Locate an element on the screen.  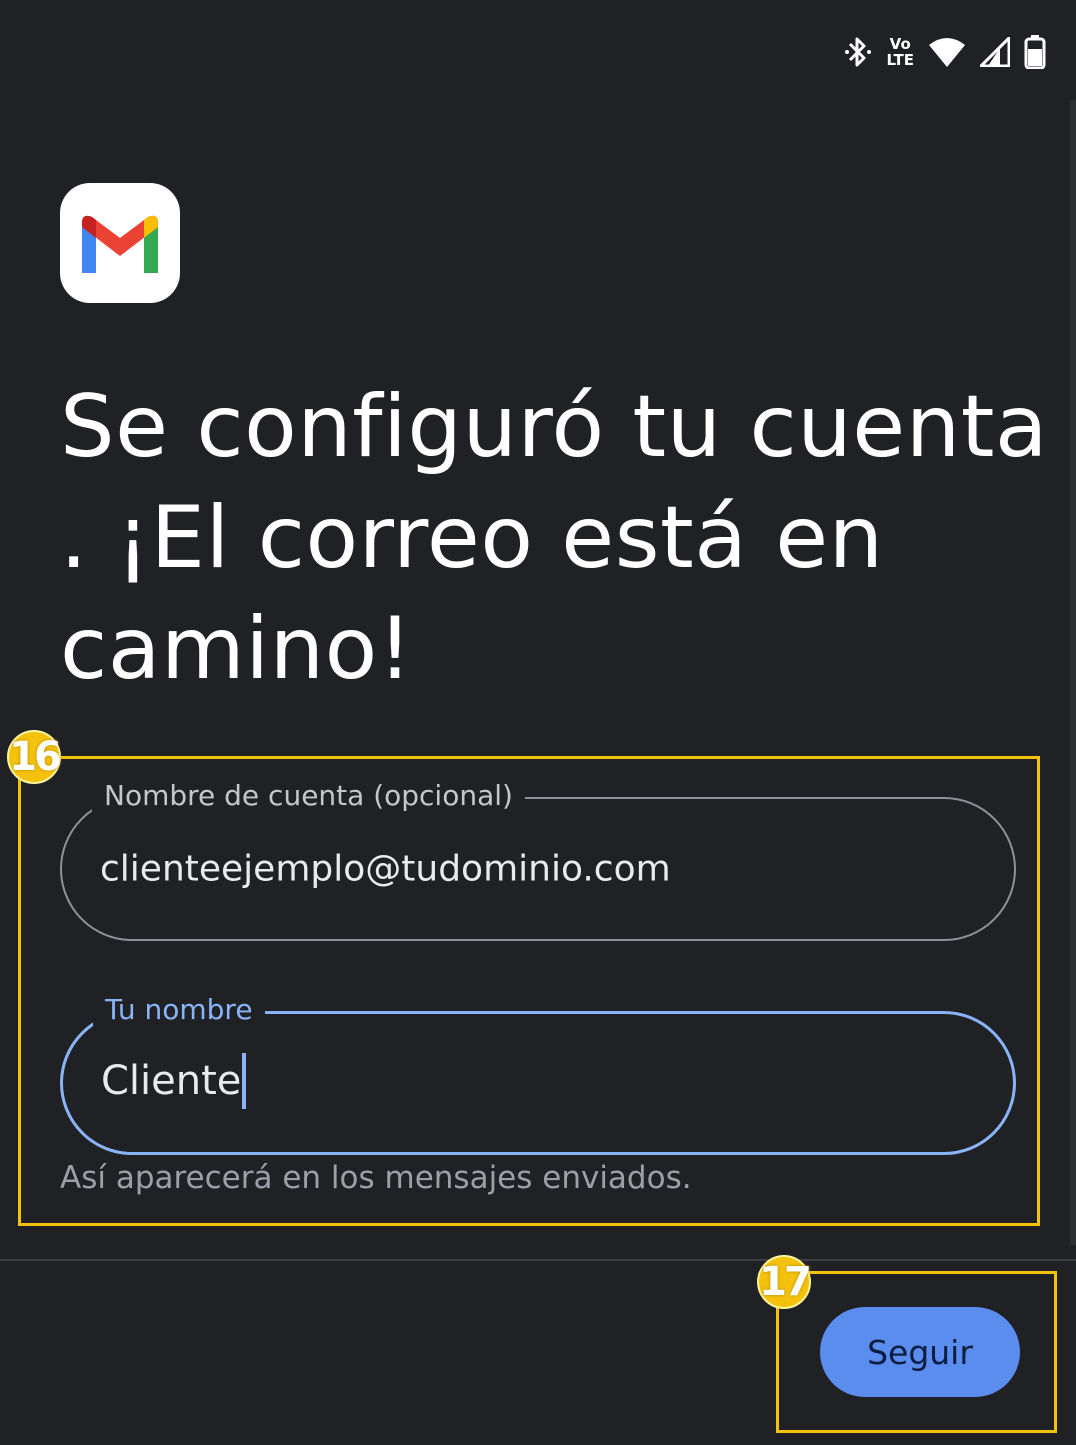
gmail-logo is located at coordinates (120, 243).